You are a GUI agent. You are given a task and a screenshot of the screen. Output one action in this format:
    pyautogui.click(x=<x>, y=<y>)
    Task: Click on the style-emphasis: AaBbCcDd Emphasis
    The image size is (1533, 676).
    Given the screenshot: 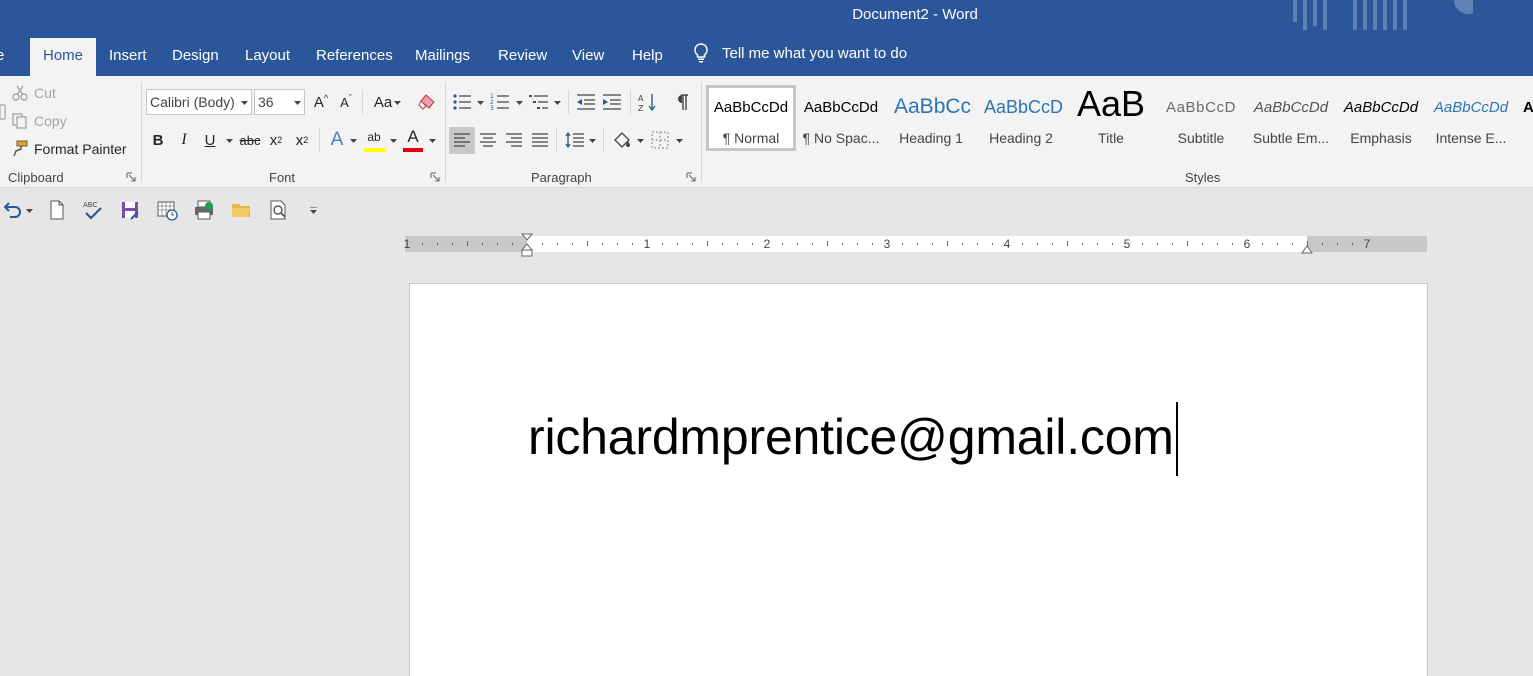 What is the action you would take?
    pyautogui.click(x=1381, y=118)
    